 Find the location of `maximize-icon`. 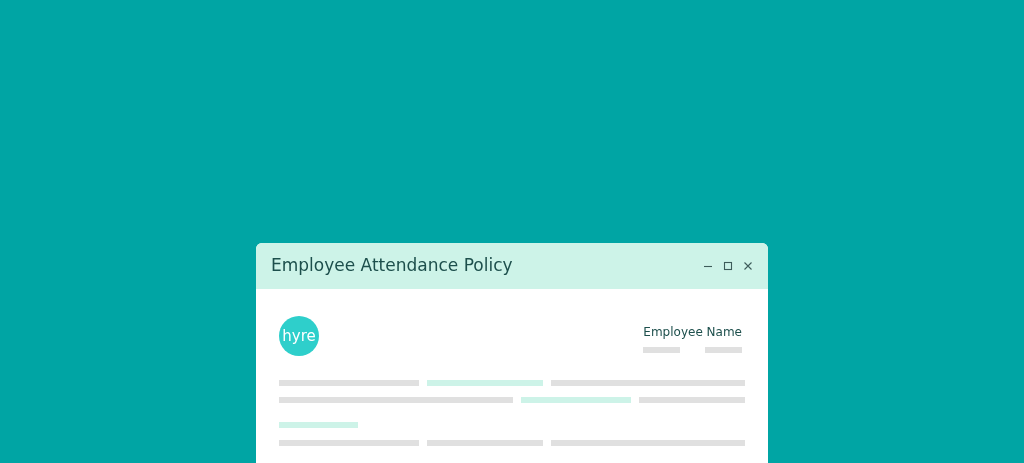

maximize-icon is located at coordinates (728, 266).